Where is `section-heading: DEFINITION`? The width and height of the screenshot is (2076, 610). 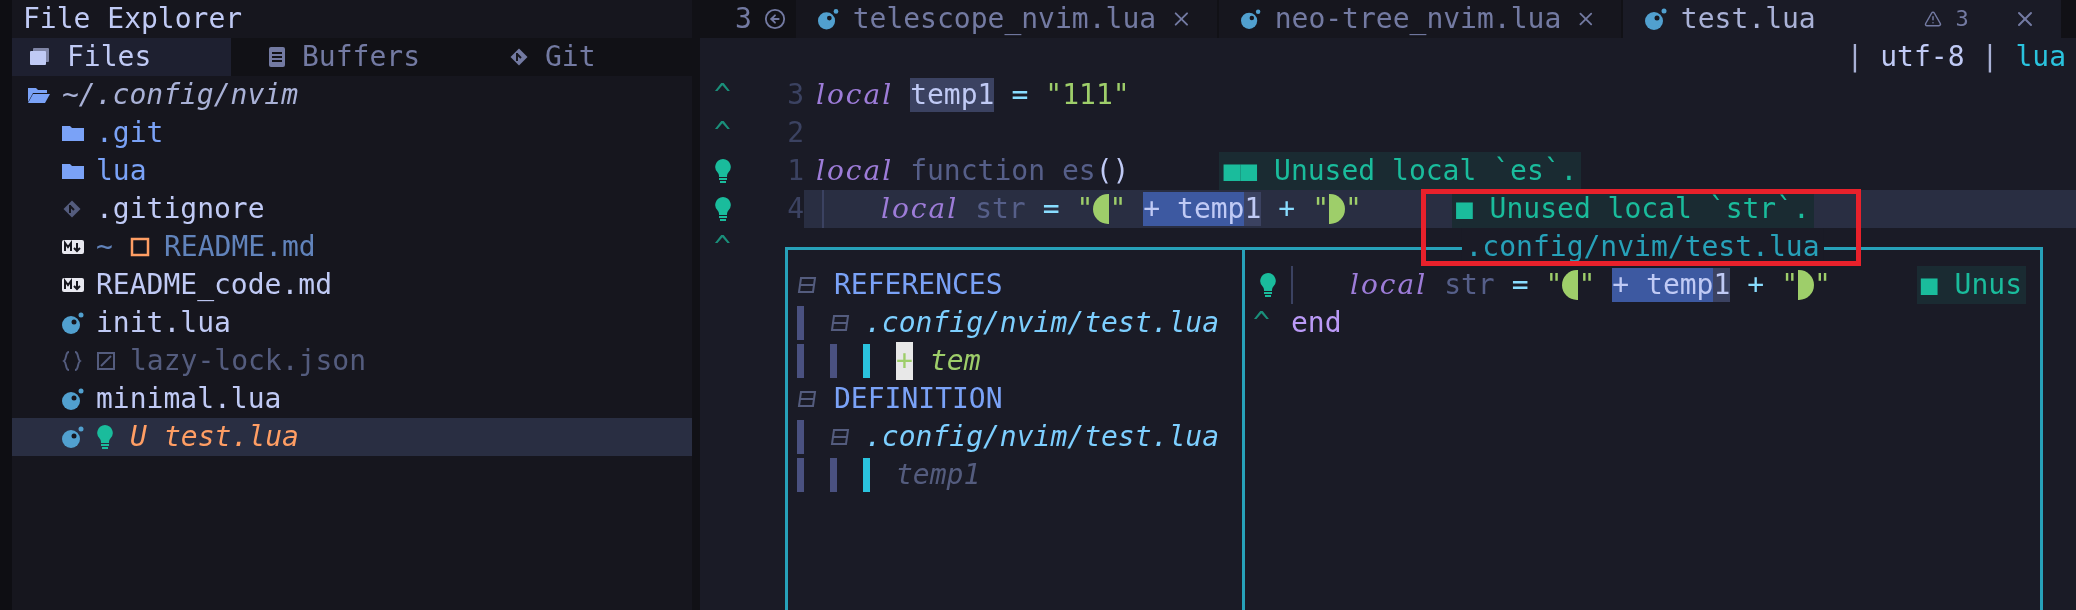
section-heading: DEFINITION is located at coordinates (918, 399).